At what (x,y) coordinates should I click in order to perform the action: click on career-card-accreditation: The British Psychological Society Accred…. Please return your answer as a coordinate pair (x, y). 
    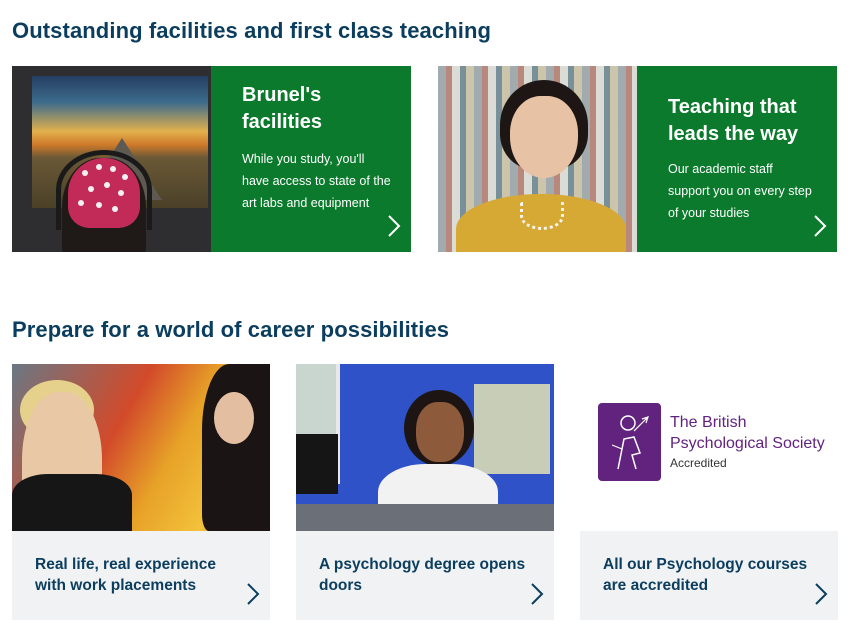
    Looking at the image, I should click on (709, 492).